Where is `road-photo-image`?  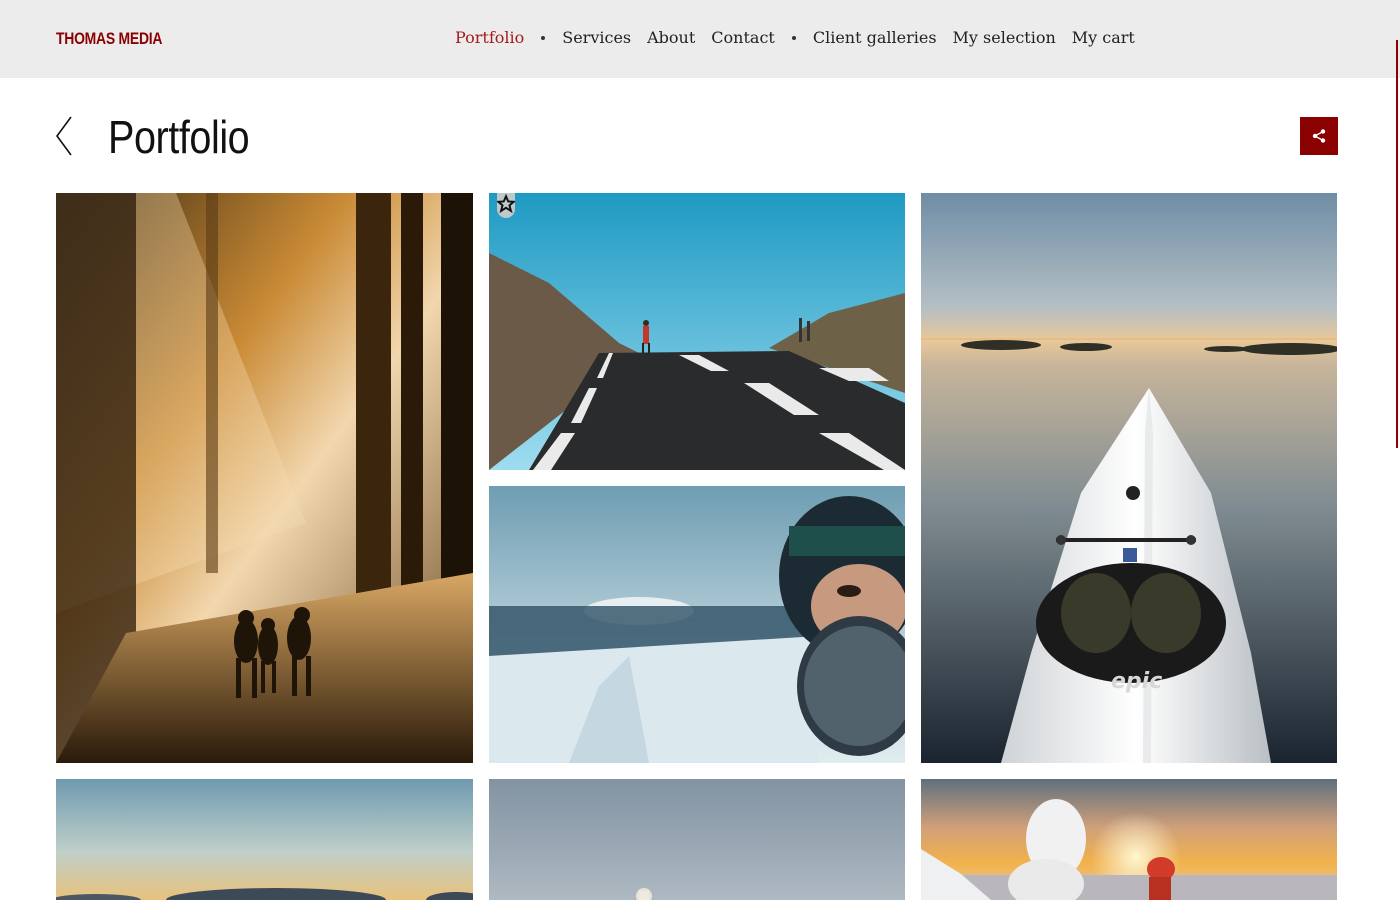 road-photo-image is located at coordinates (697, 331).